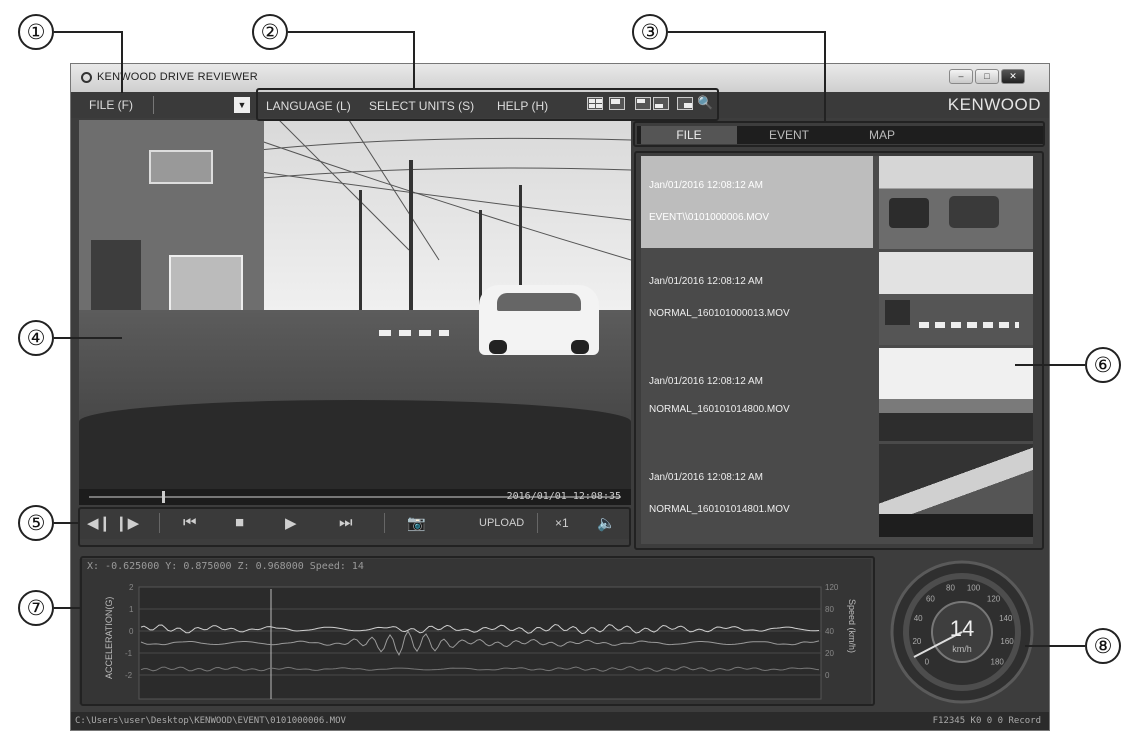 Image resolution: width=1129 pixels, height=734 pixels. Describe the element at coordinates (129, 675) in the screenshot. I see `graph-left-tick: -2` at that location.